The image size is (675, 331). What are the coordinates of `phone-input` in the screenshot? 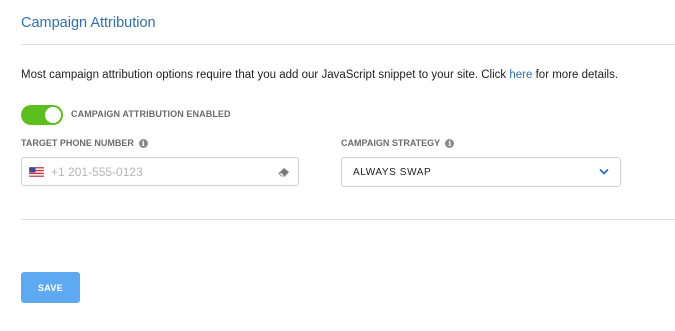 It's located at (161, 171).